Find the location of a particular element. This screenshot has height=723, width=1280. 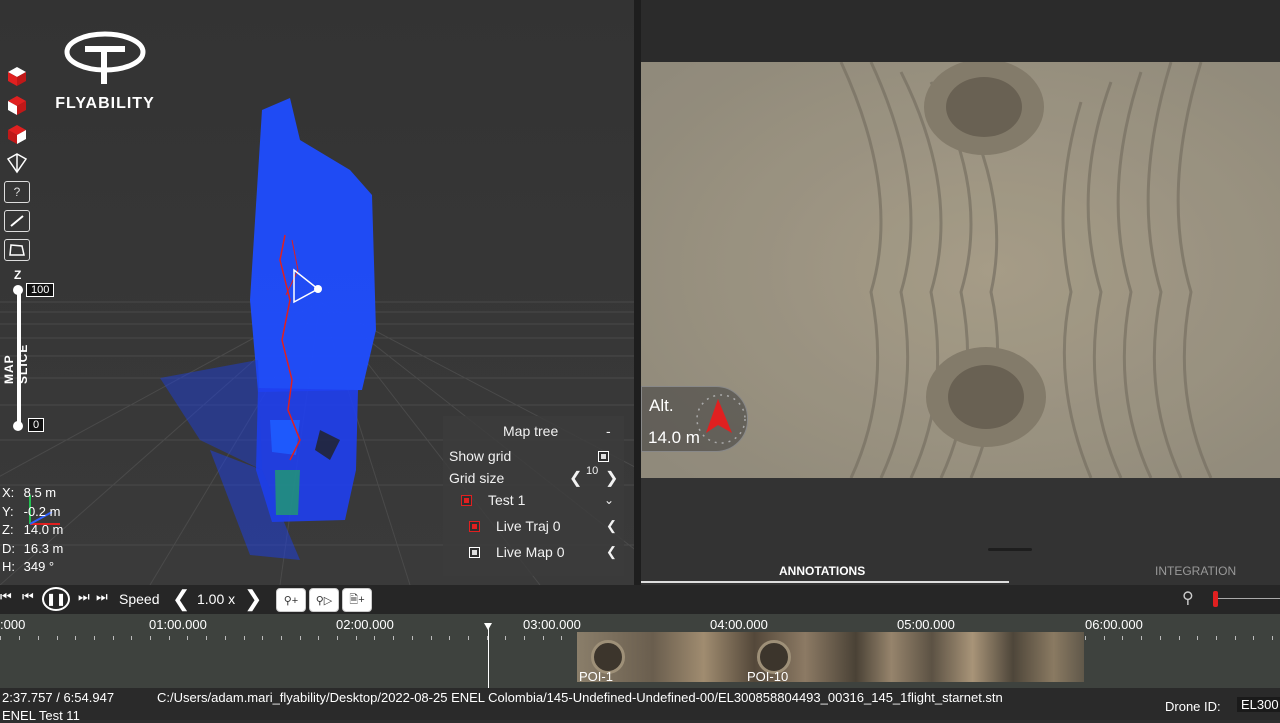

tab-integration: INTEGRATION is located at coordinates (1195, 571).